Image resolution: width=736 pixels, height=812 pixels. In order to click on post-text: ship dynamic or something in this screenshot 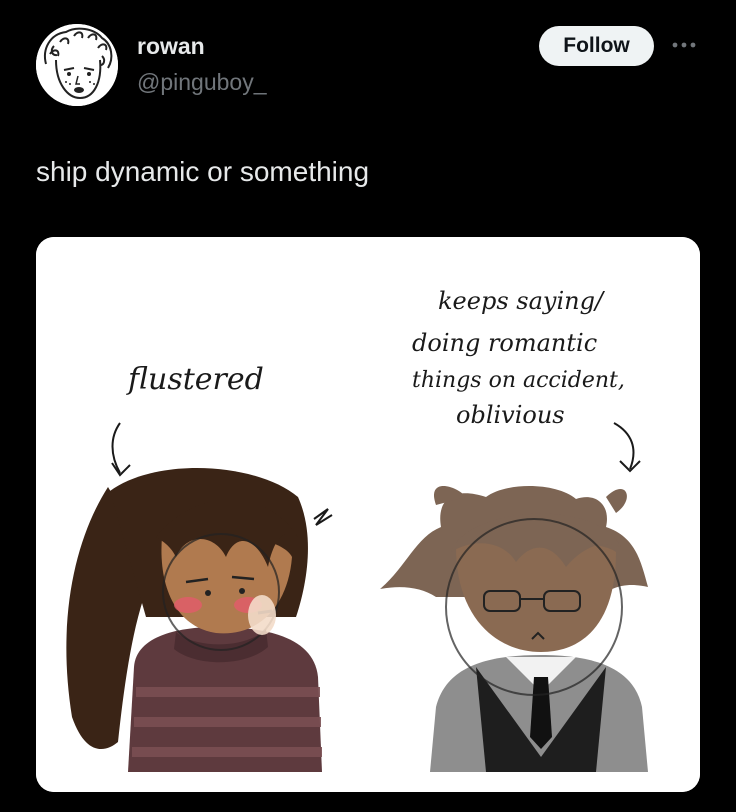, I will do `click(203, 171)`.